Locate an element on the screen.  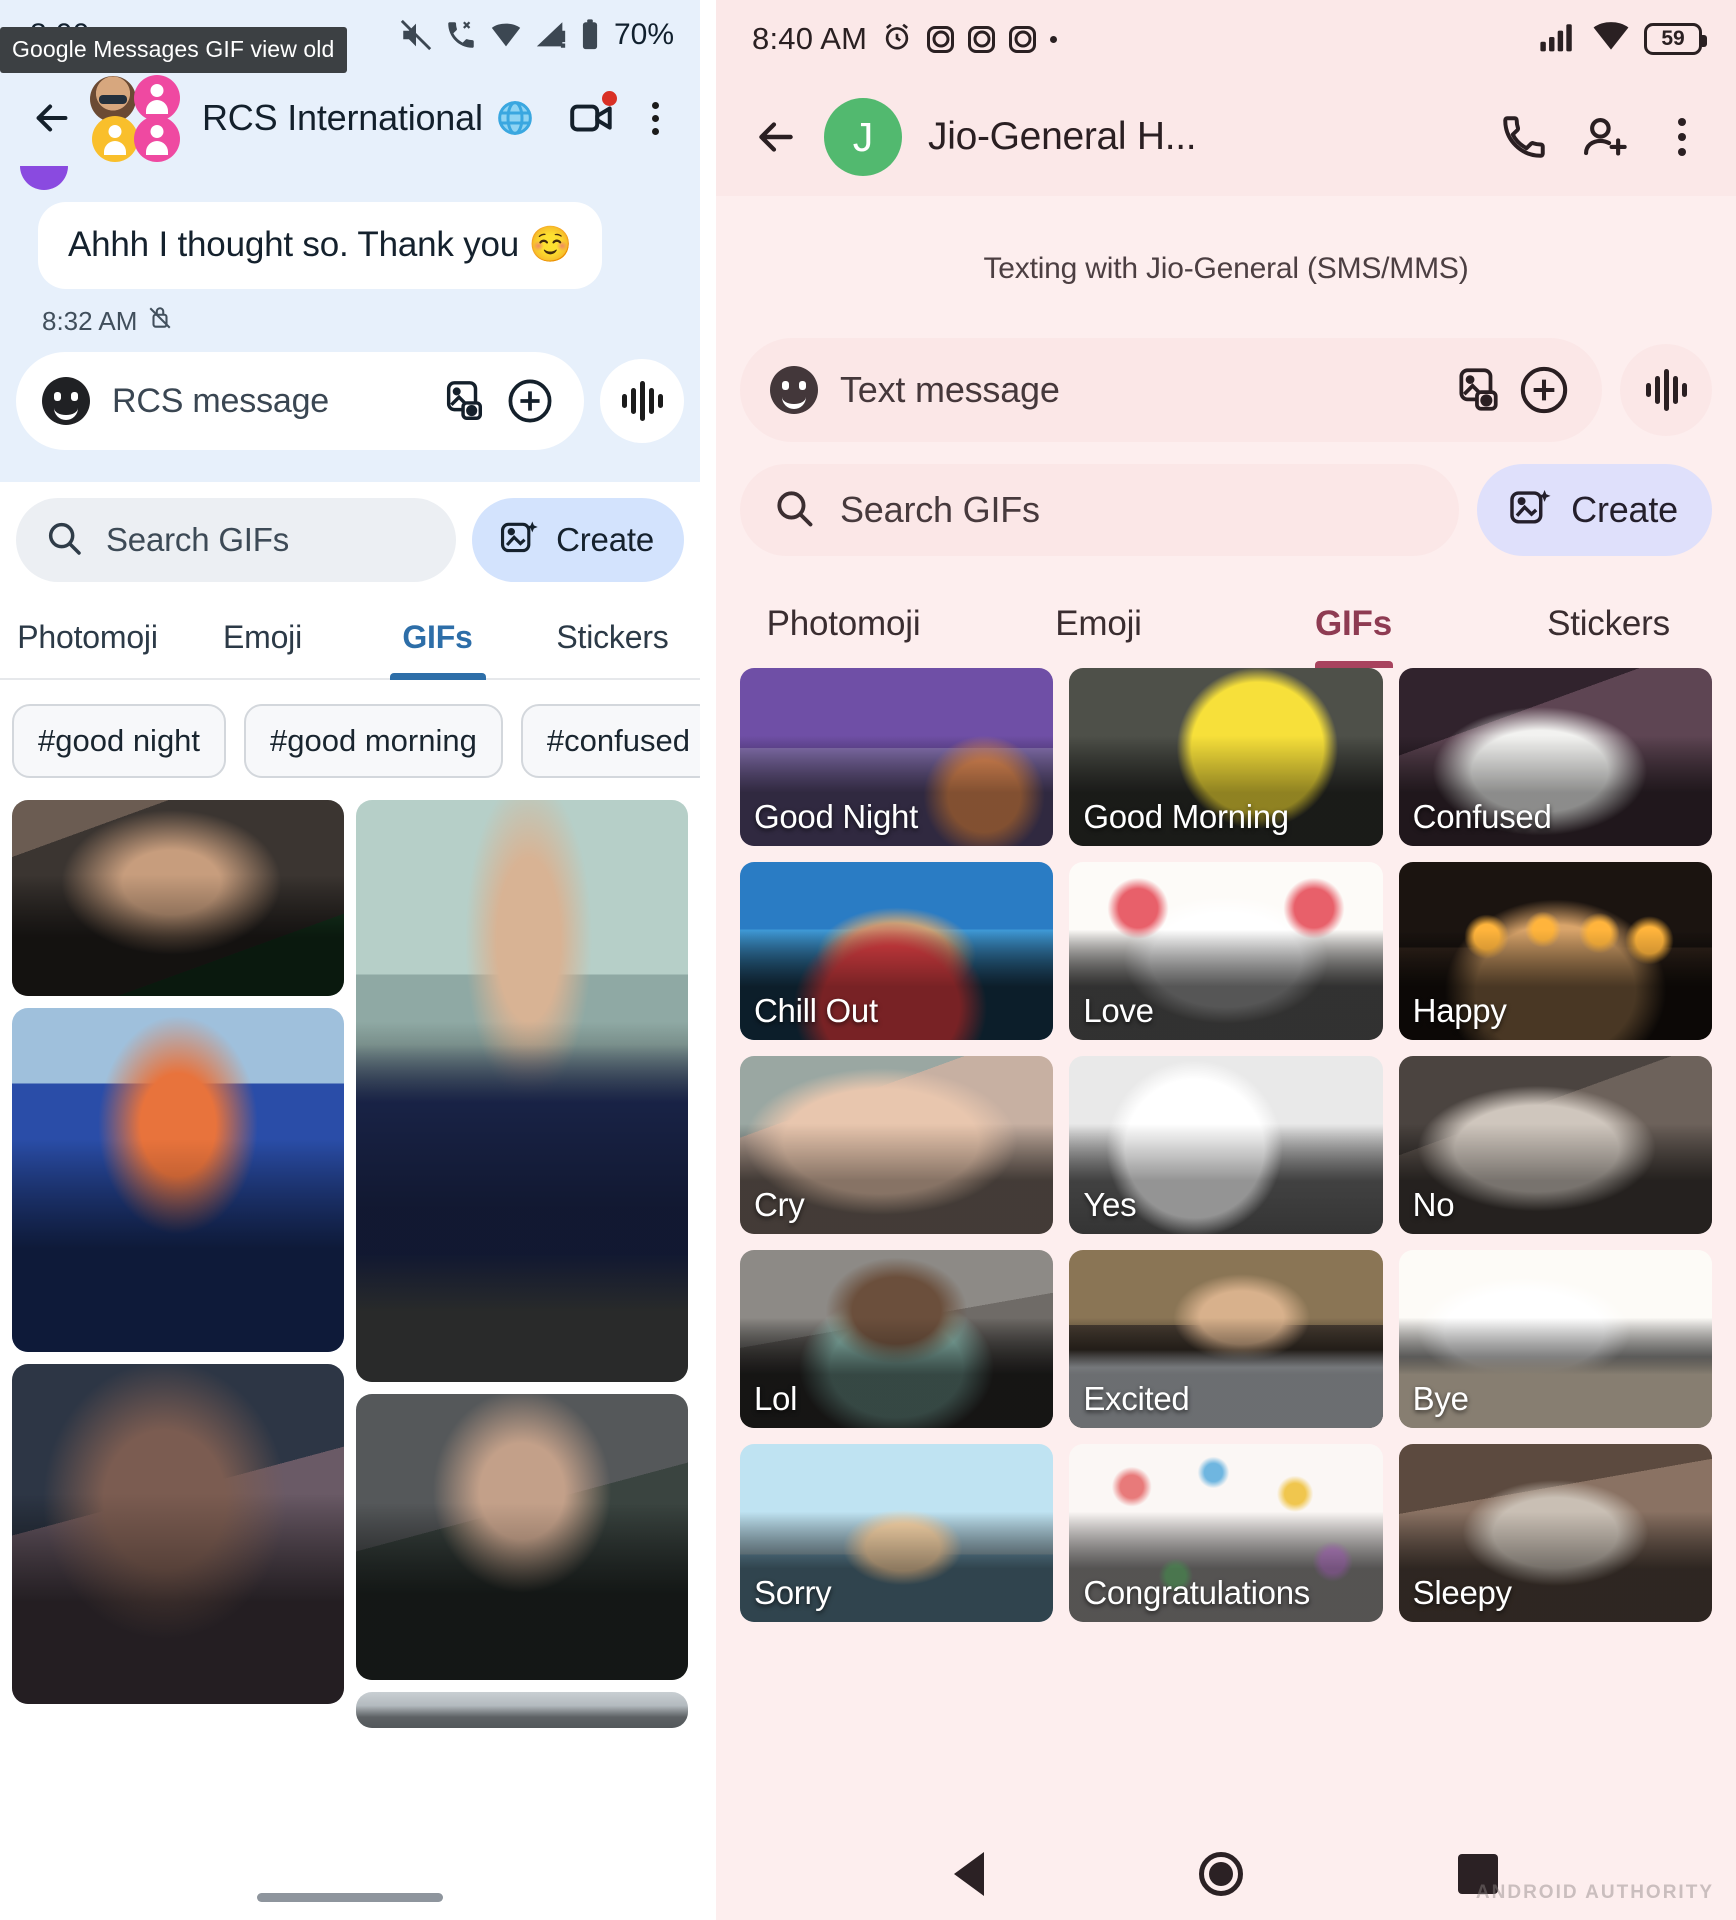
chip-confused: #confused is located at coordinates (610, 741).